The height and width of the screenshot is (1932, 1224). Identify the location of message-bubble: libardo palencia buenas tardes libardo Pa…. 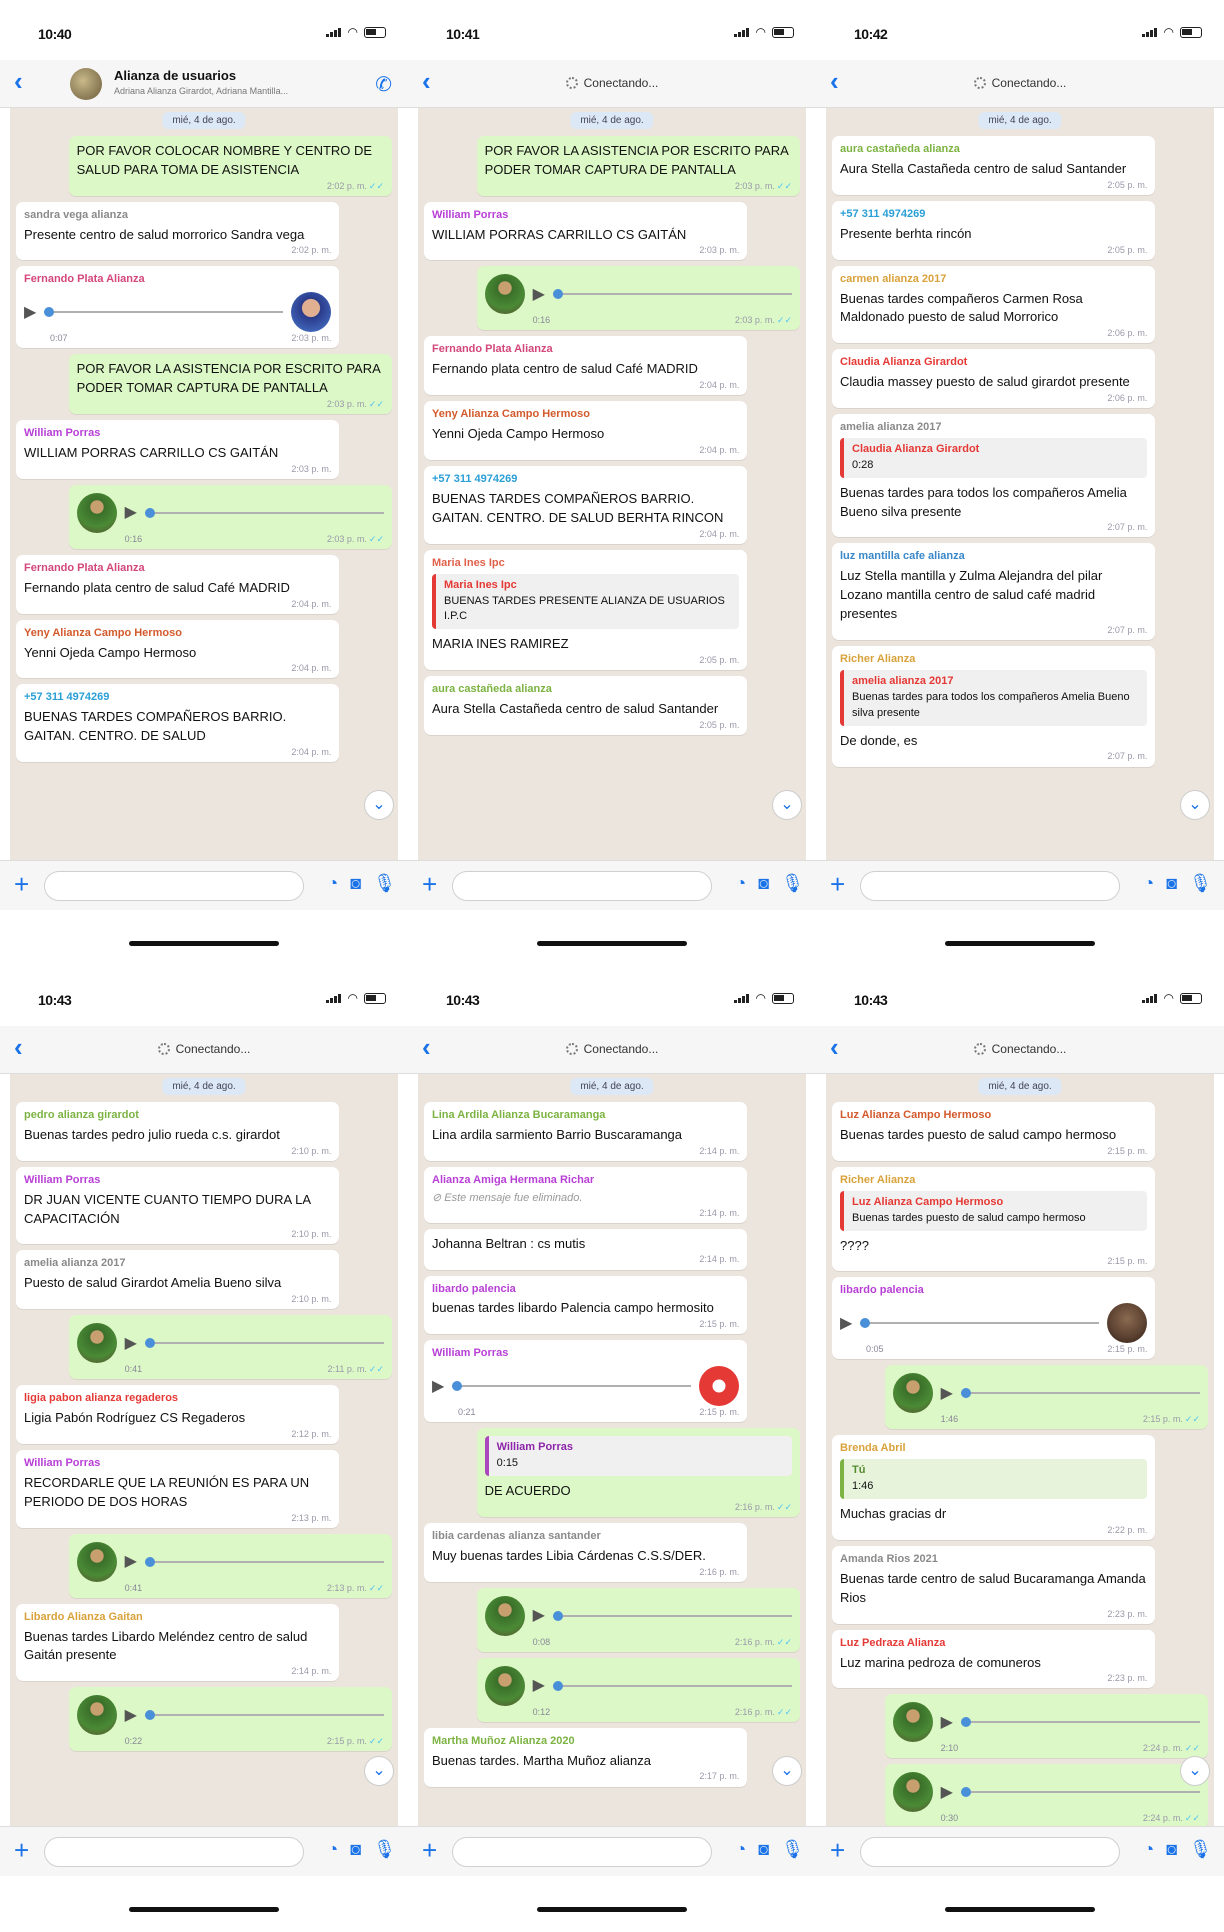
(586, 1305).